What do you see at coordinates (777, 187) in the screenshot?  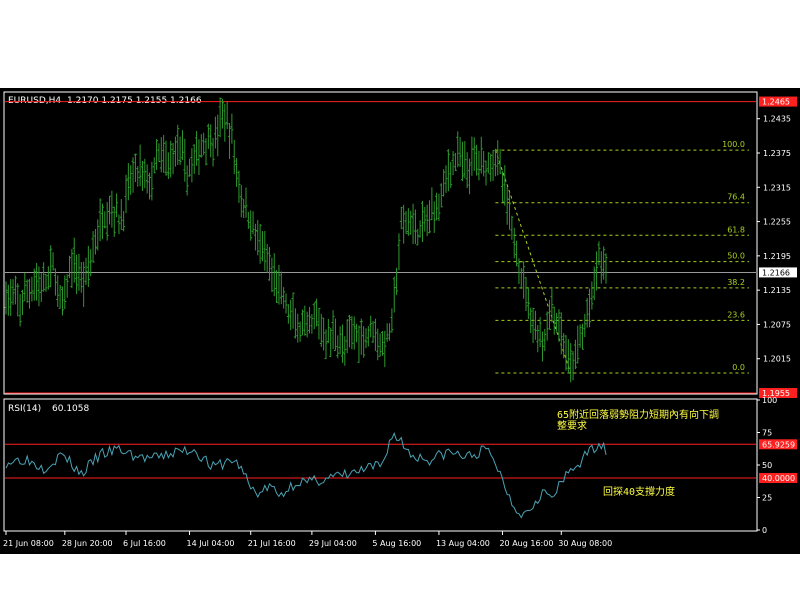 I see `price-tick-label: 1.2315` at bounding box center [777, 187].